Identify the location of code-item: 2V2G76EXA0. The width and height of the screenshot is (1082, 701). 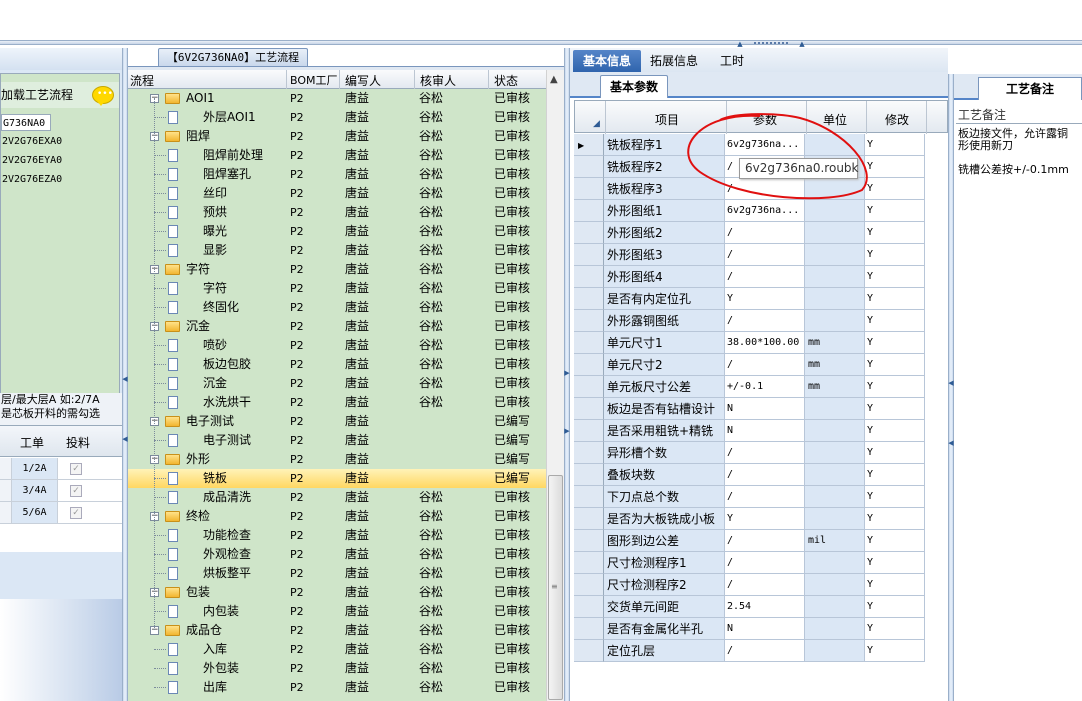
(31, 141).